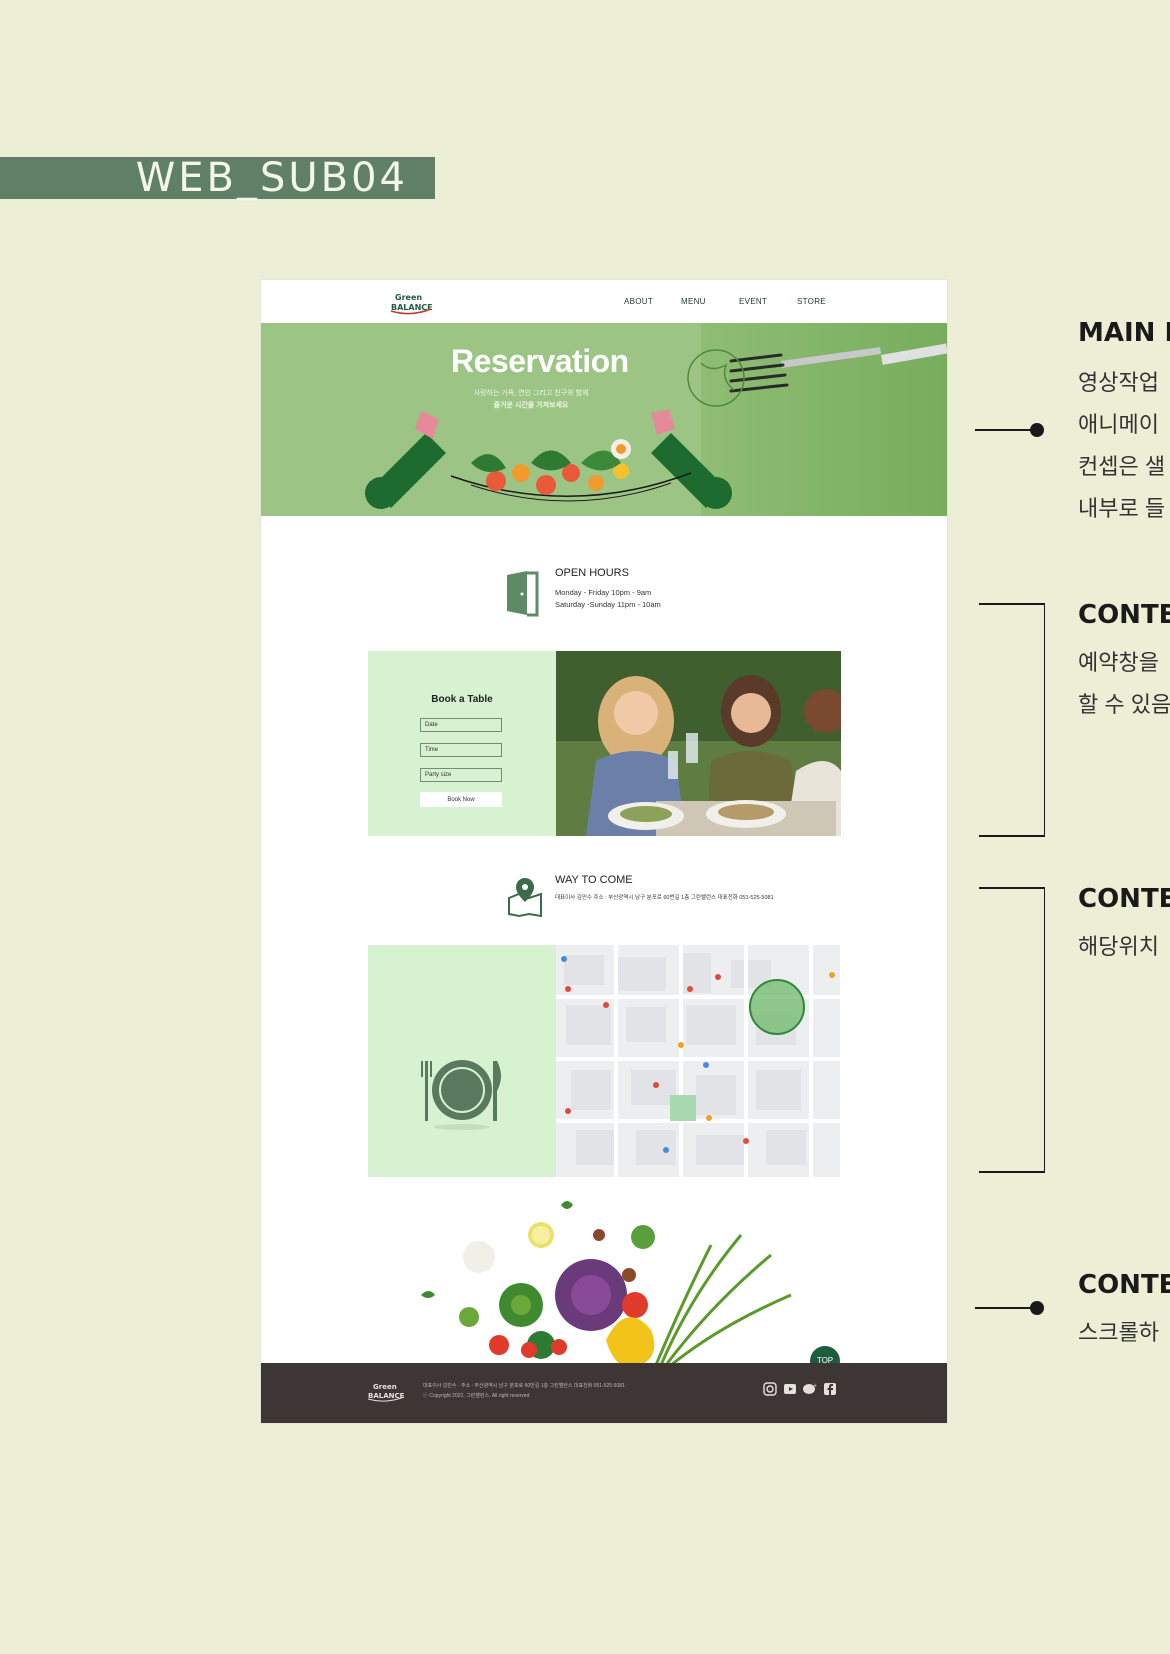 The image size is (1170, 1654). Describe the element at coordinates (1124, 704) in the screenshot. I see `annotation-text: 할 수 있음` at that location.